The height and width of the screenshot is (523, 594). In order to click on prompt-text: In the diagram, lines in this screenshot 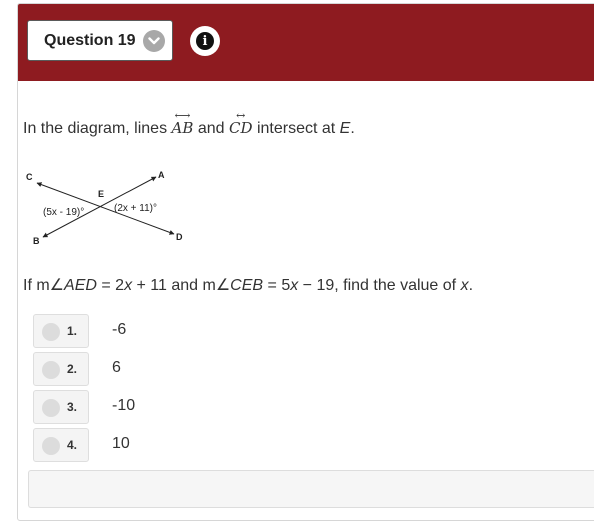, I will do `click(97, 128)`.